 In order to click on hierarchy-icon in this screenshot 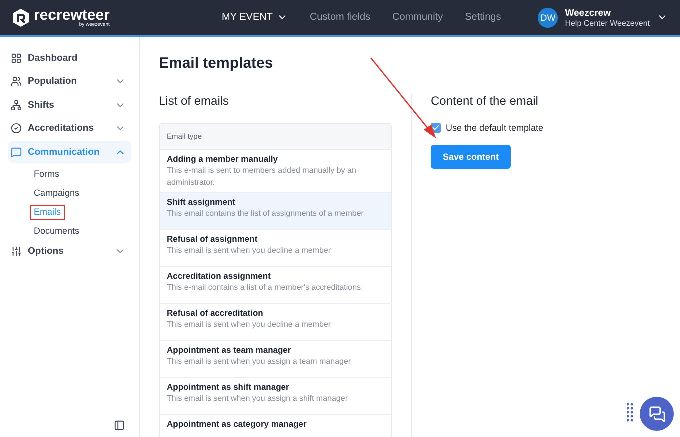, I will do `click(16, 105)`.